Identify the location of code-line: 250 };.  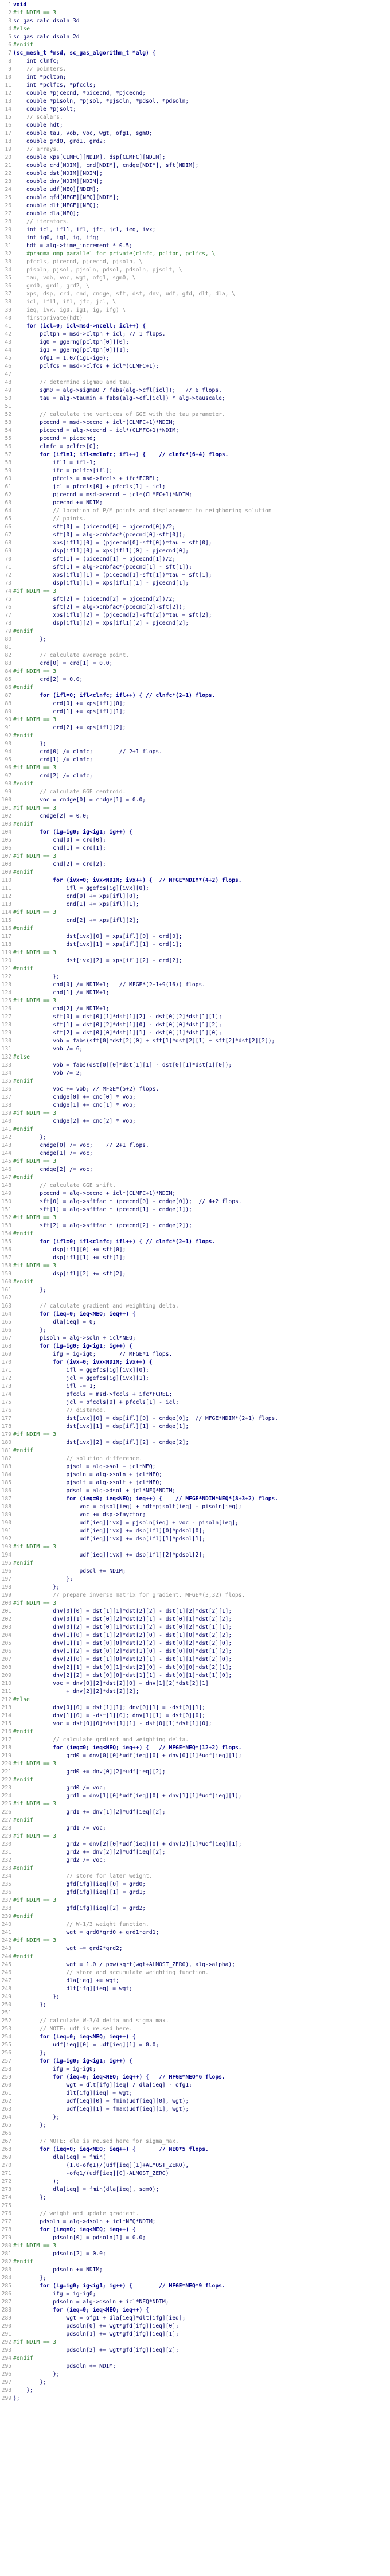
(195, 2005).